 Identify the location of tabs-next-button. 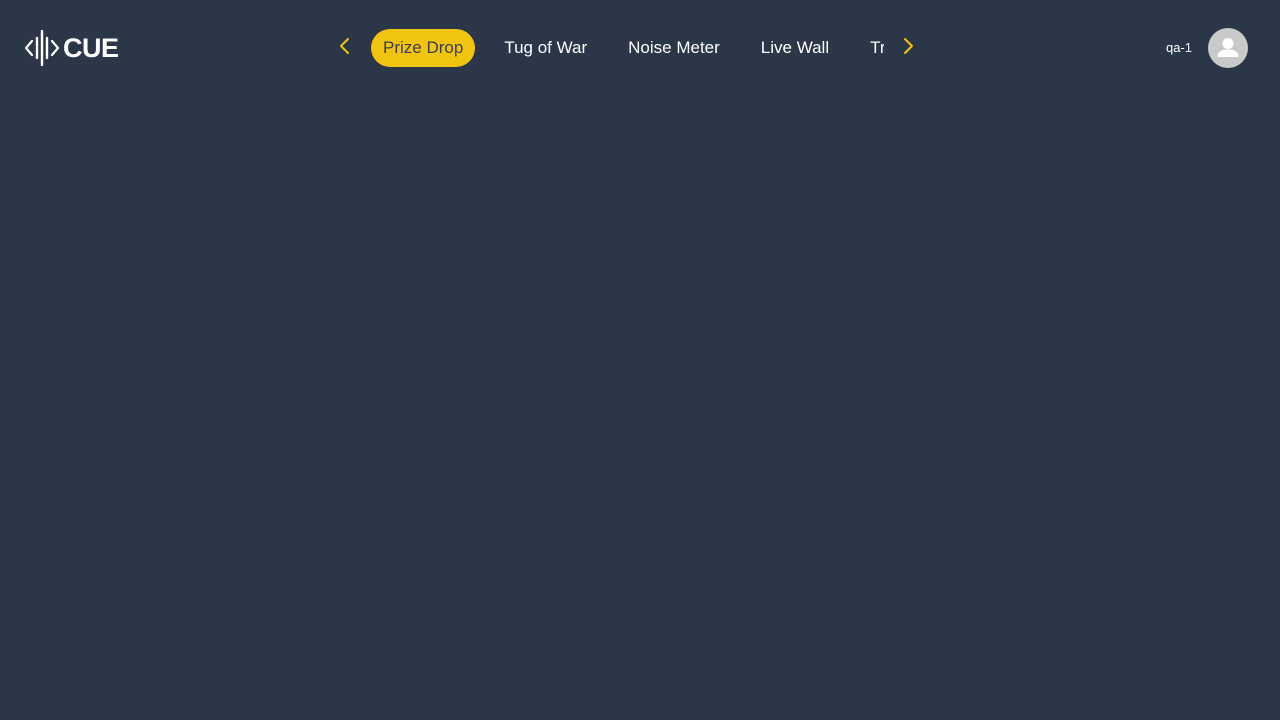
(908, 48).